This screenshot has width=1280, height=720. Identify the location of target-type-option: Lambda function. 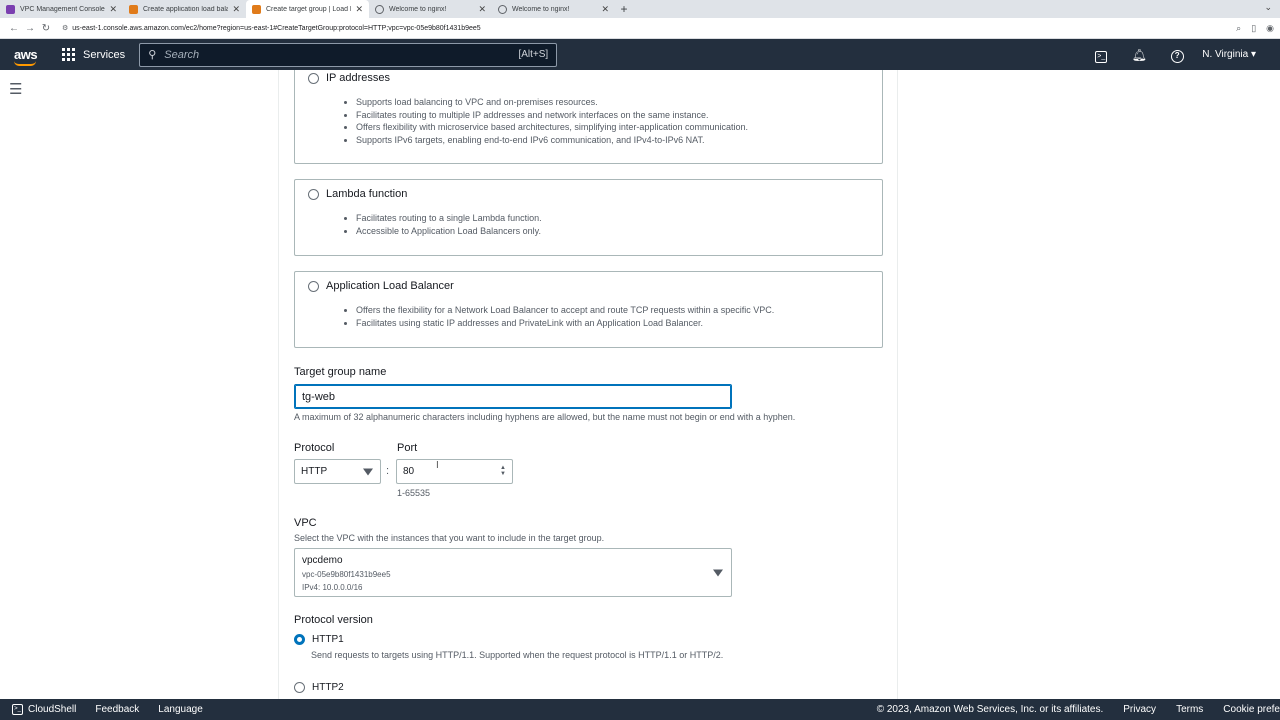
(357, 194).